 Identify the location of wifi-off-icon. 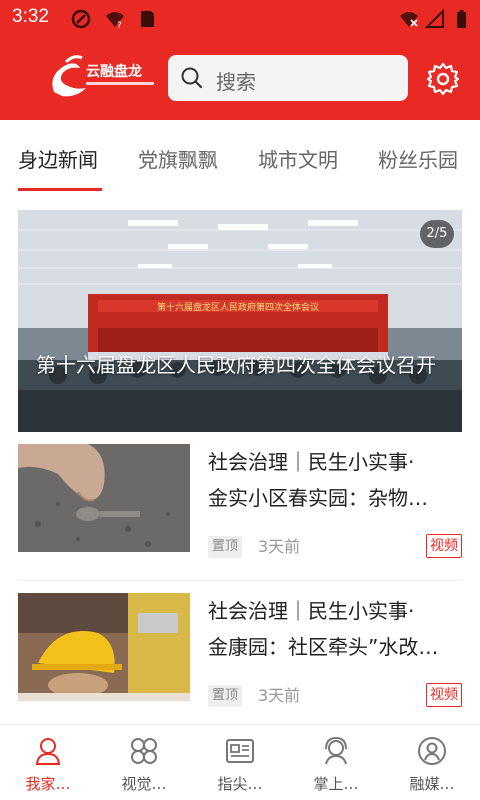
(409, 19).